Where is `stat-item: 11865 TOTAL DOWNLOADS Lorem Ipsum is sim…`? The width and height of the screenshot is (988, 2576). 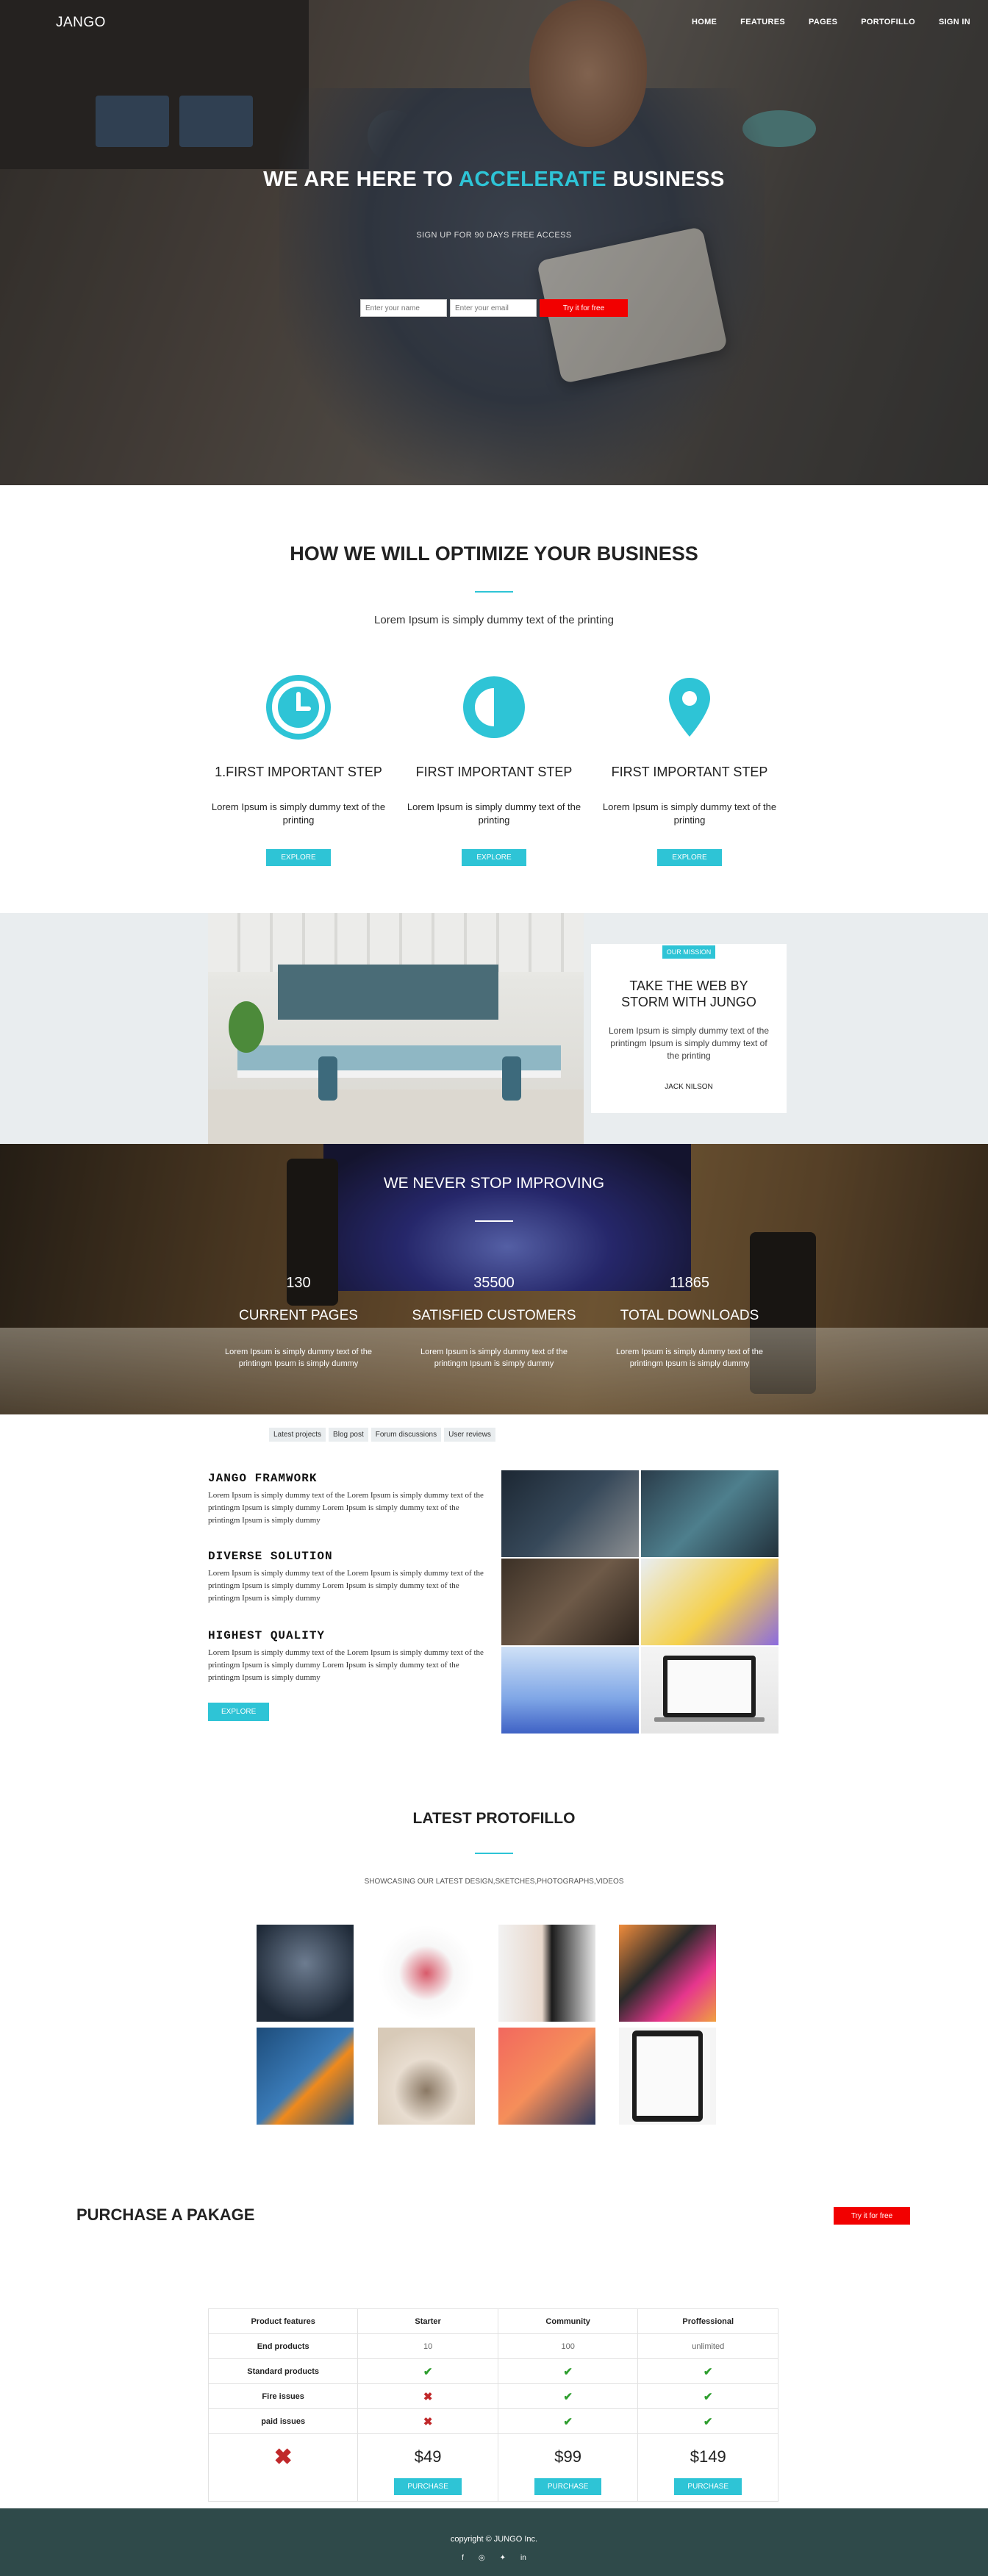
stat-item: 11865 TOTAL DOWNLOADS Lorem Ipsum is sim… is located at coordinates (689, 1323).